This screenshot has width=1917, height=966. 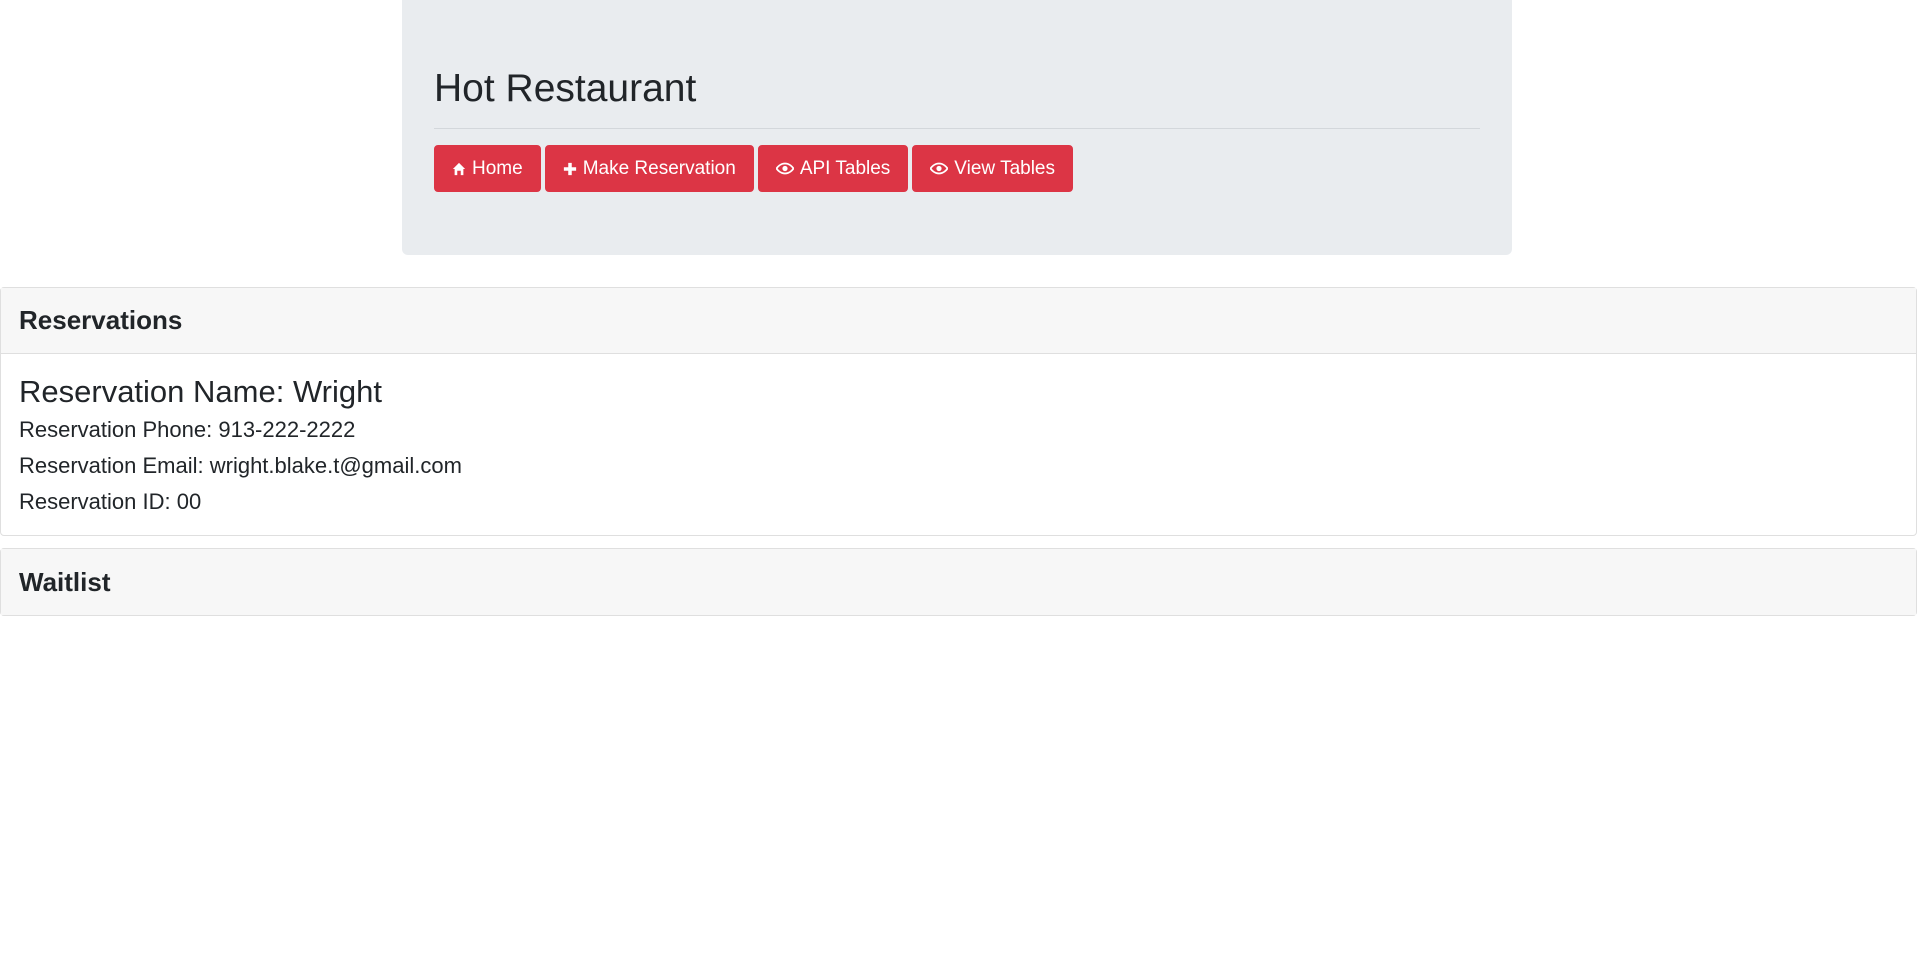 What do you see at coordinates (1004, 168) in the screenshot?
I see `view-tables-button-label: View Tables` at bounding box center [1004, 168].